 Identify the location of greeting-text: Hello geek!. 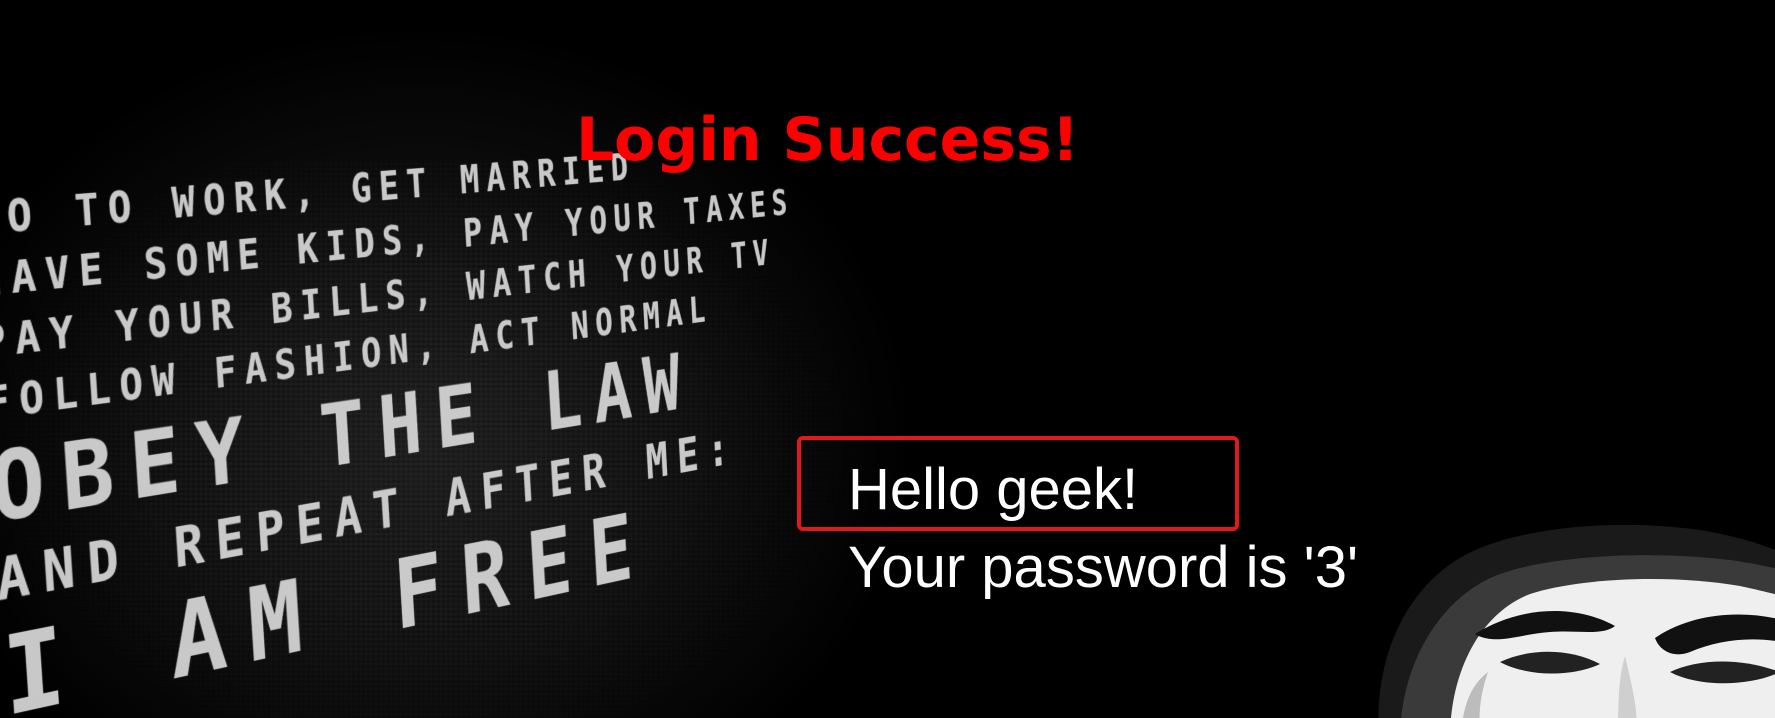
(993, 489).